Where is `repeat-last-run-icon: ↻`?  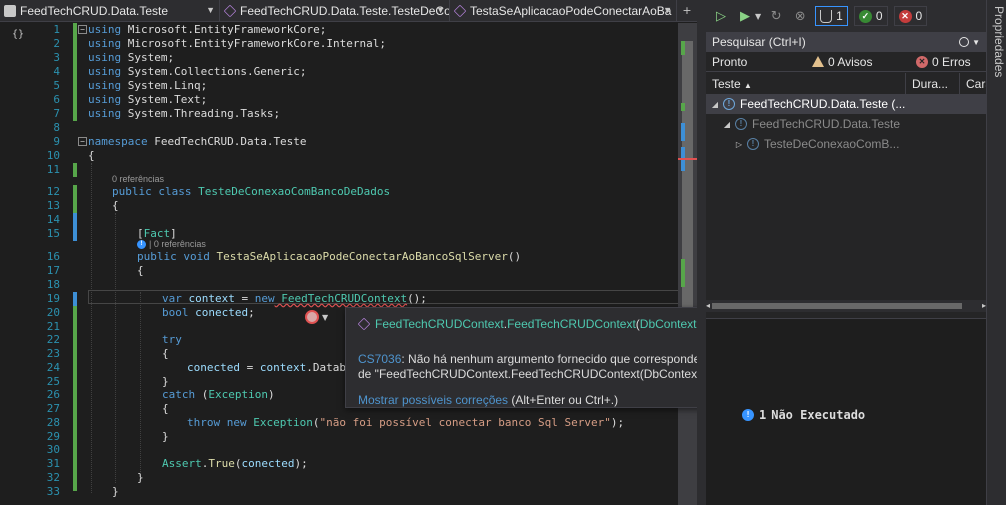 repeat-last-run-icon: ↻ is located at coordinates (776, 16).